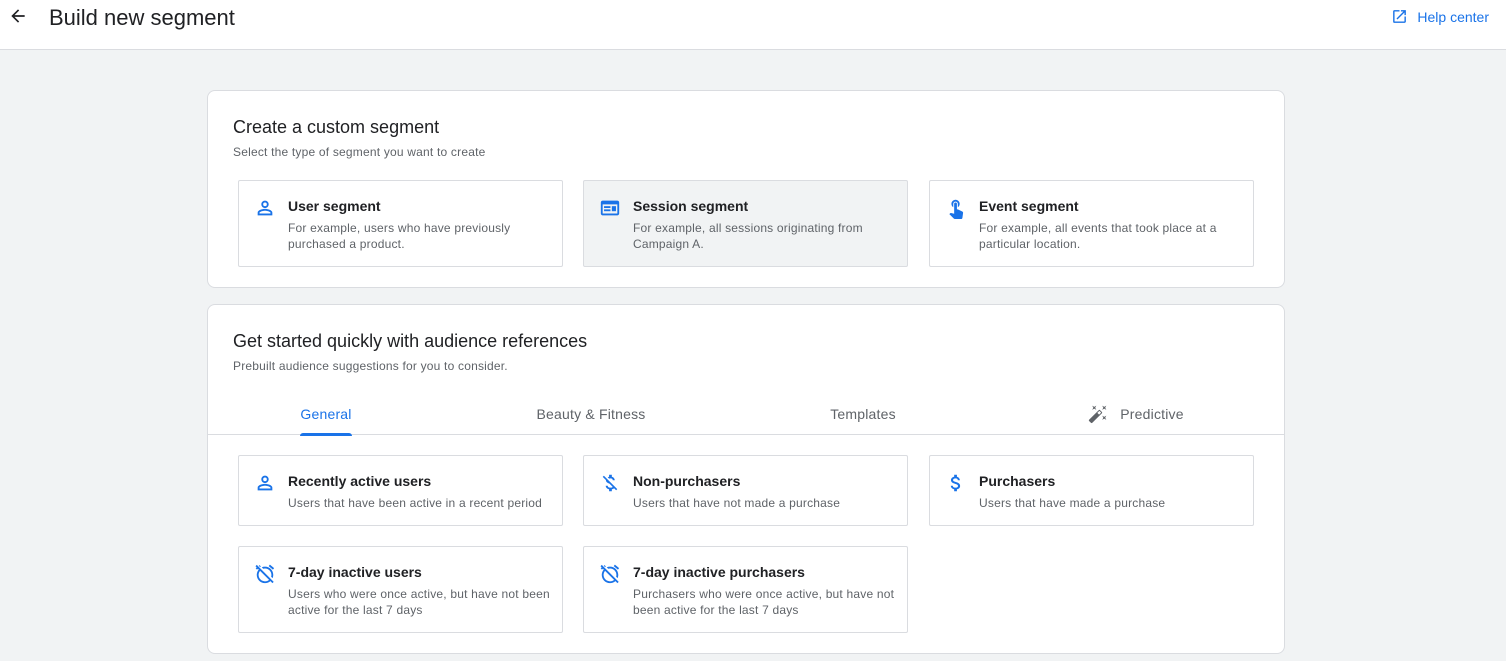  I want to click on tab-label: Templates, so click(863, 414).